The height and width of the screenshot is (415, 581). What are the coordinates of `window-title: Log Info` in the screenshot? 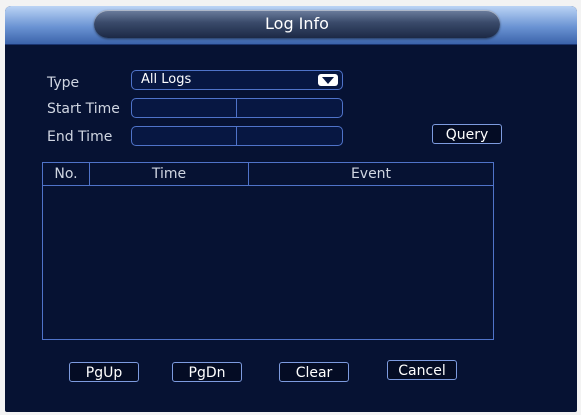 It's located at (297, 24).